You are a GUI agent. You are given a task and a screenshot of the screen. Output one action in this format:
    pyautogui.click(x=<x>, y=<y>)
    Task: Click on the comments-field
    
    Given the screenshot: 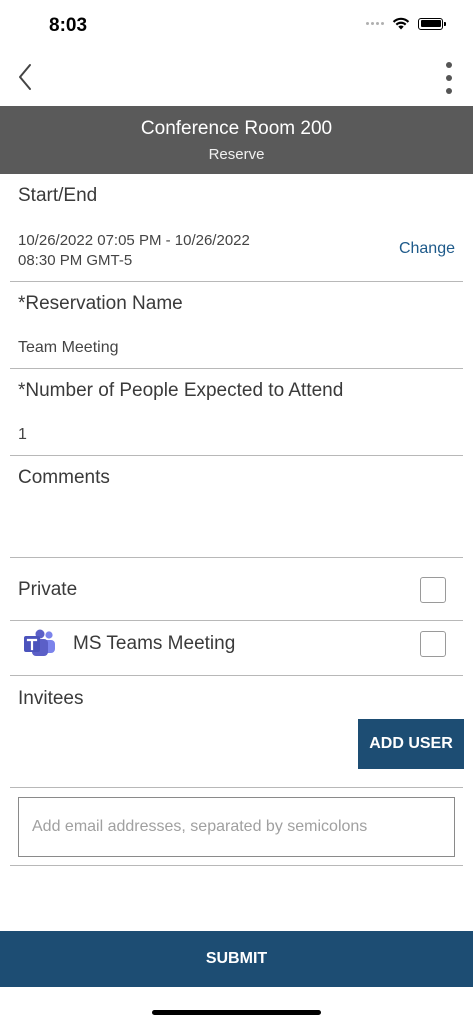 What is the action you would take?
    pyautogui.click(x=236, y=525)
    